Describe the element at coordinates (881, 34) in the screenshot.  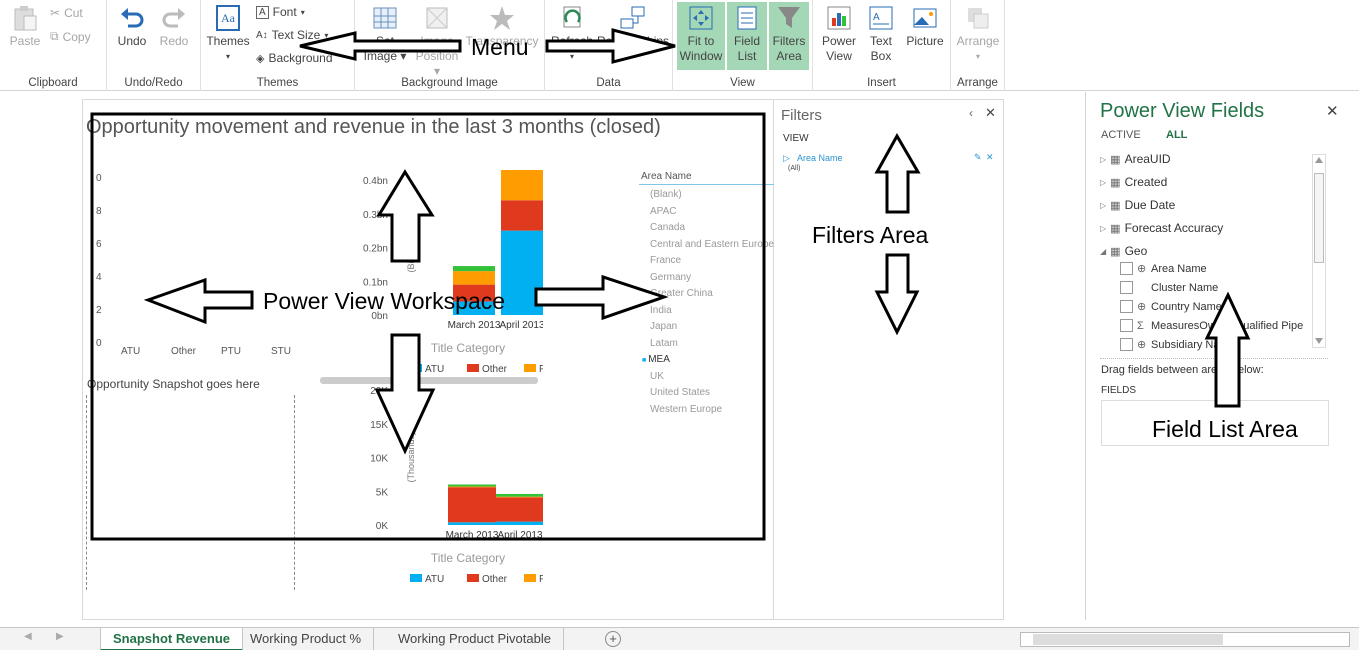
I see `text-box-button: A Text Box` at that location.